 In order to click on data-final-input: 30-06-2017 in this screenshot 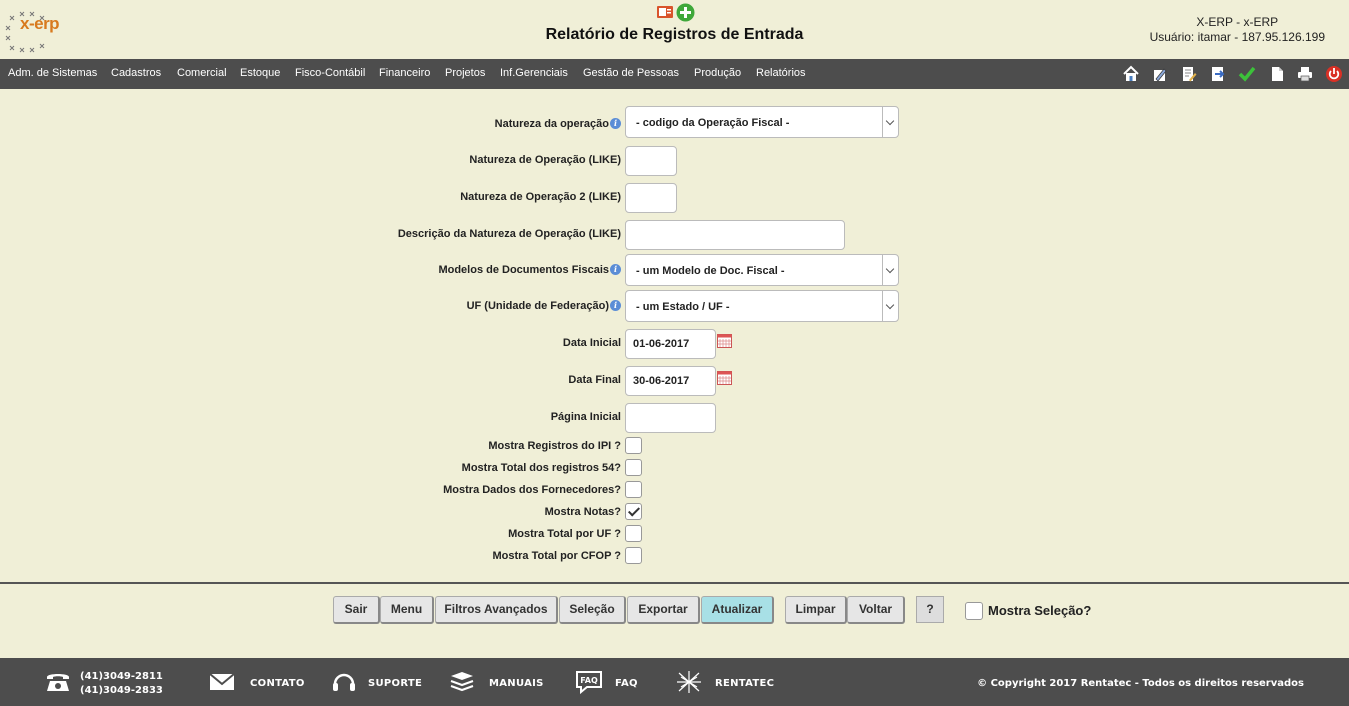, I will do `click(670, 381)`.